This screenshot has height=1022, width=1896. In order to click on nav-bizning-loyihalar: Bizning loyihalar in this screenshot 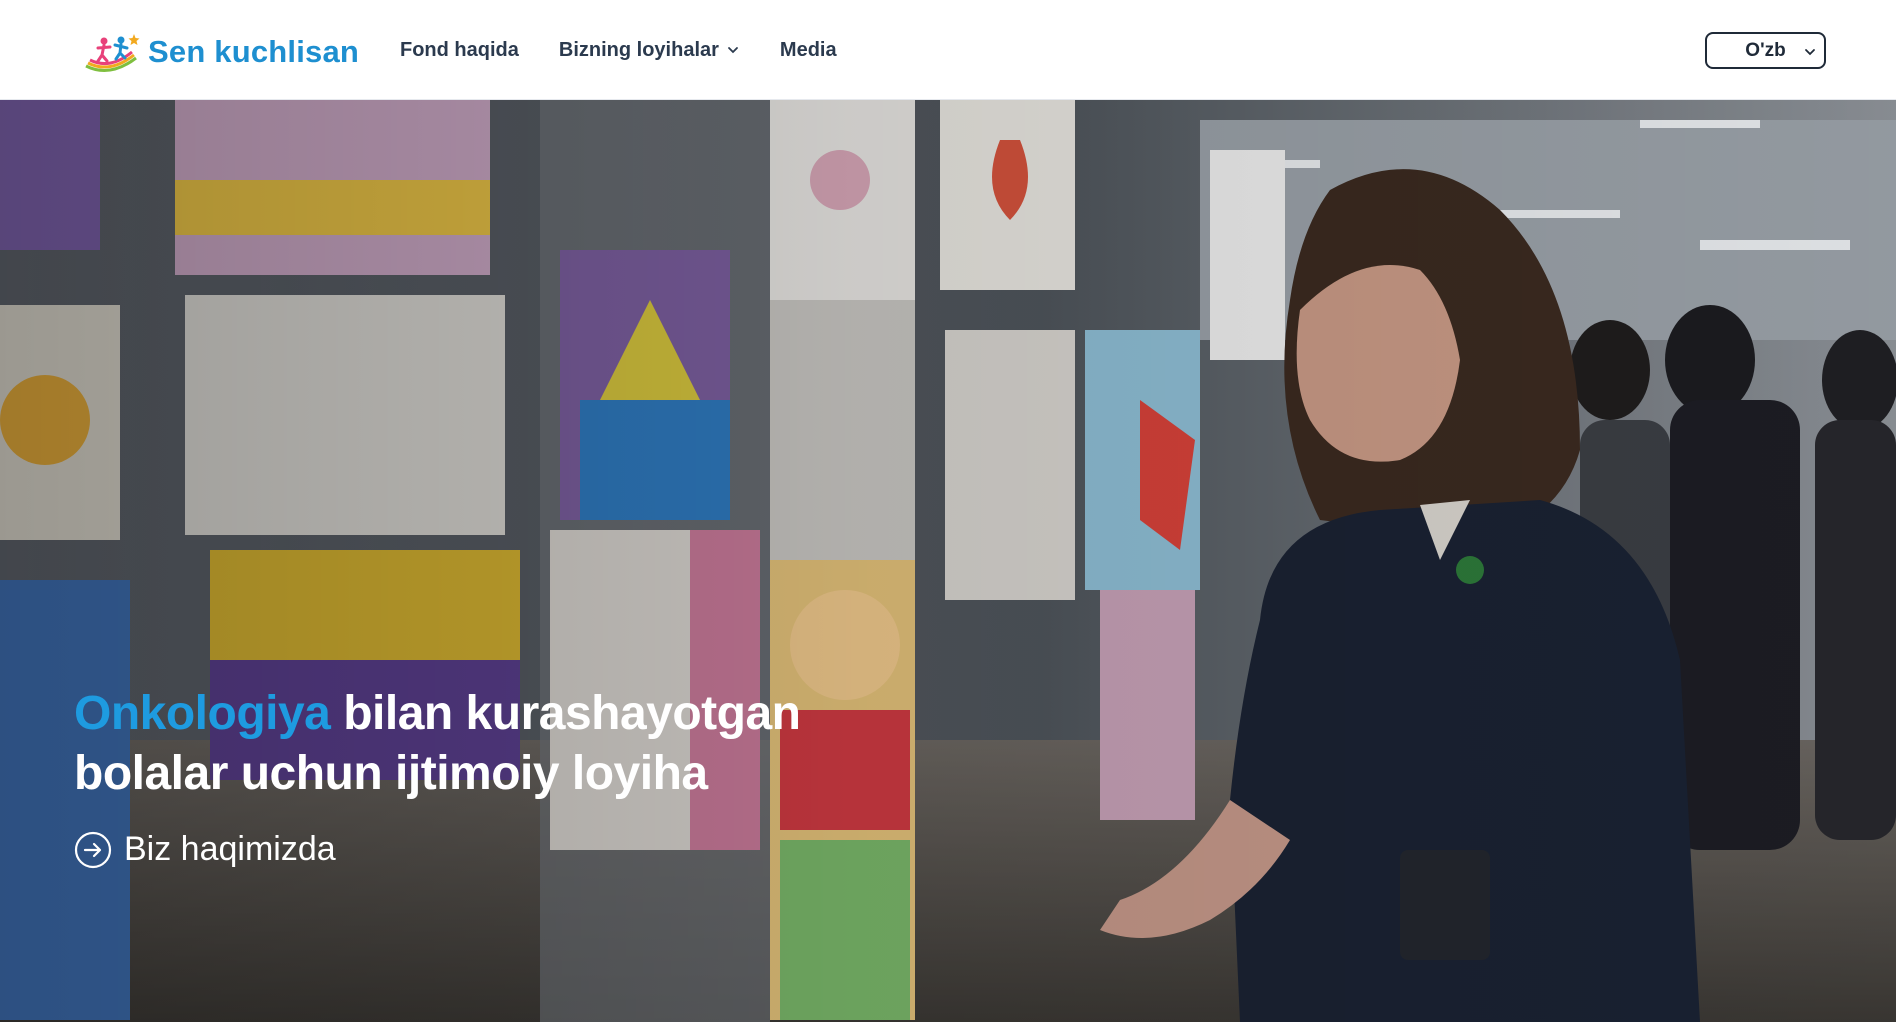, I will do `click(649, 50)`.